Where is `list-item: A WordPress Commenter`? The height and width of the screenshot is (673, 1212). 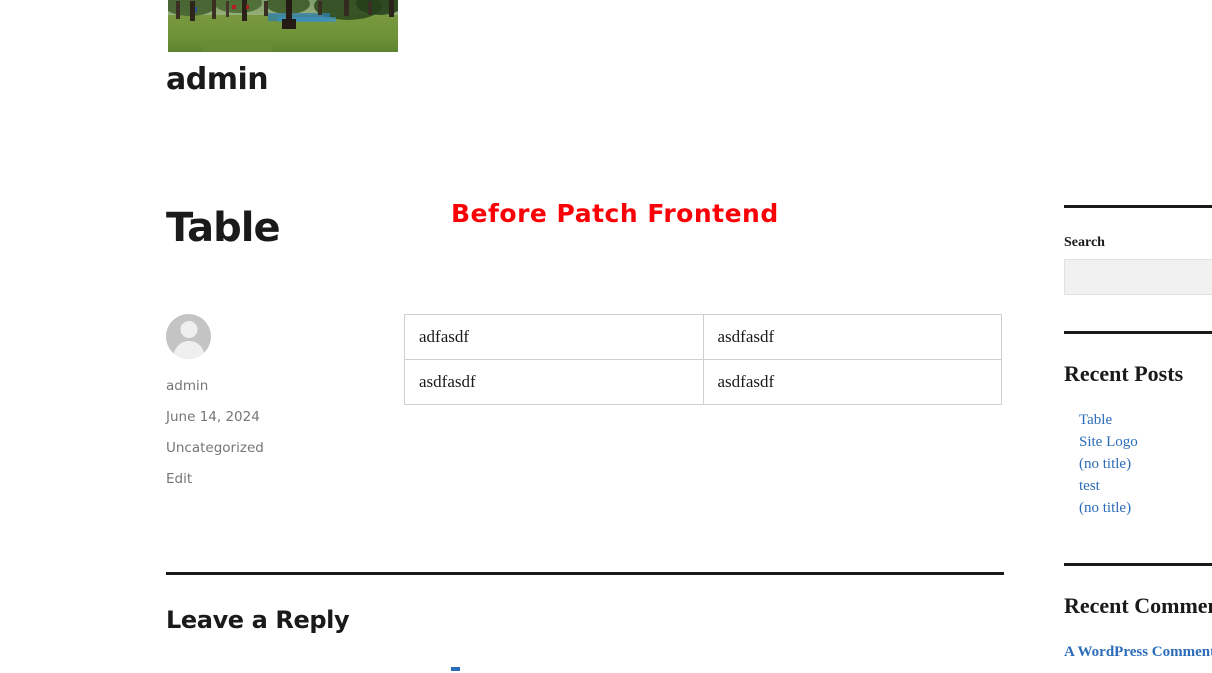 list-item: A WordPress Commenter is located at coordinates (1138, 652).